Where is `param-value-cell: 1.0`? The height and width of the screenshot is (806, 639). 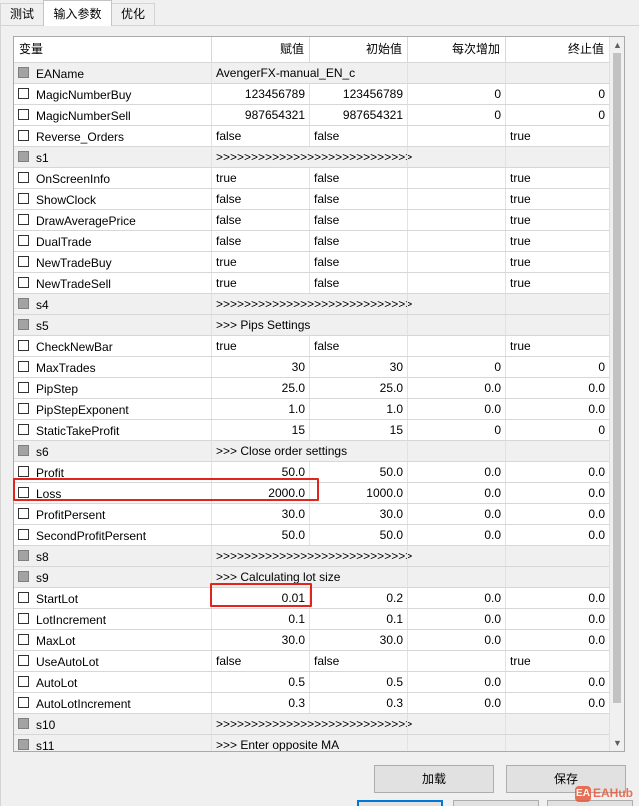 param-value-cell: 1.0 is located at coordinates (261, 409).